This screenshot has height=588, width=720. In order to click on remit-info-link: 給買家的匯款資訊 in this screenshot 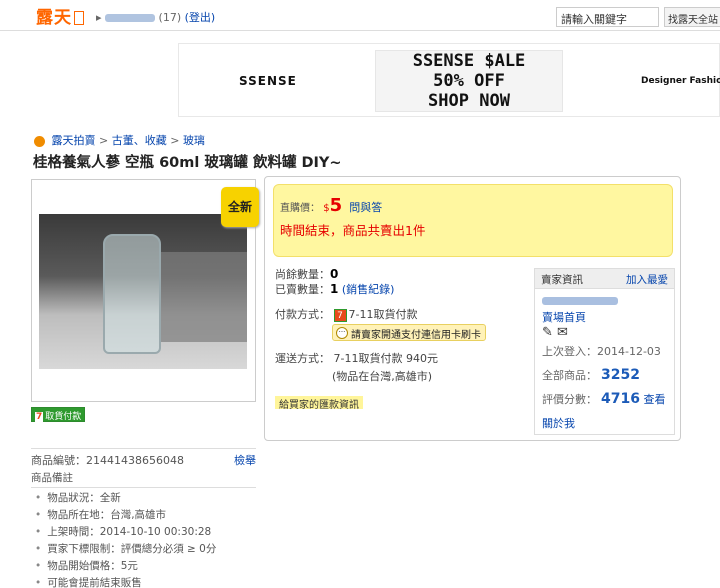, I will do `click(319, 403)`.